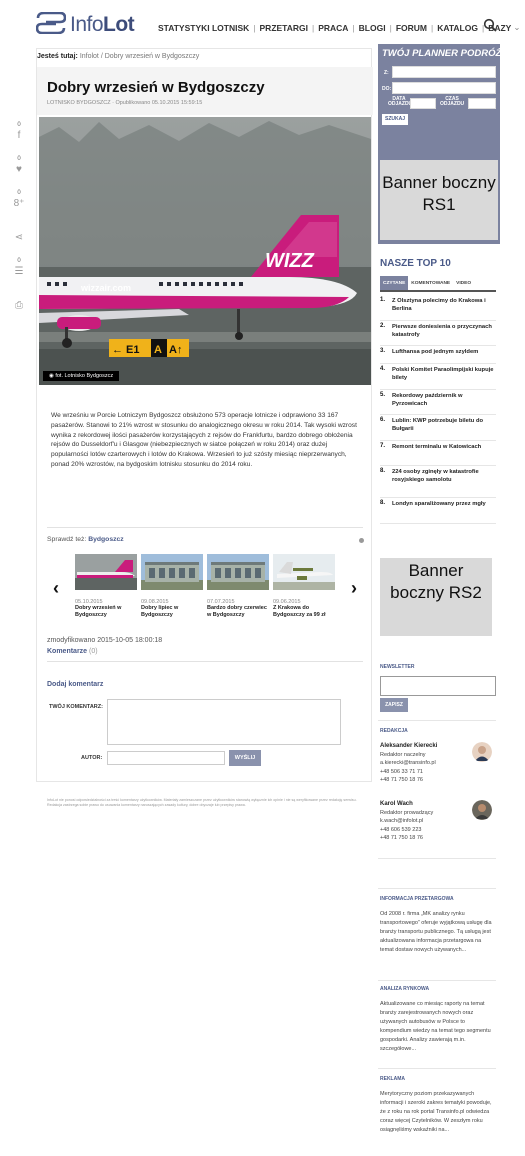 This screenshot has width=525, height=1156. Describe the element at coordinates (175, 350) in the screenshot. I see `svg-text: A↑` at that location.